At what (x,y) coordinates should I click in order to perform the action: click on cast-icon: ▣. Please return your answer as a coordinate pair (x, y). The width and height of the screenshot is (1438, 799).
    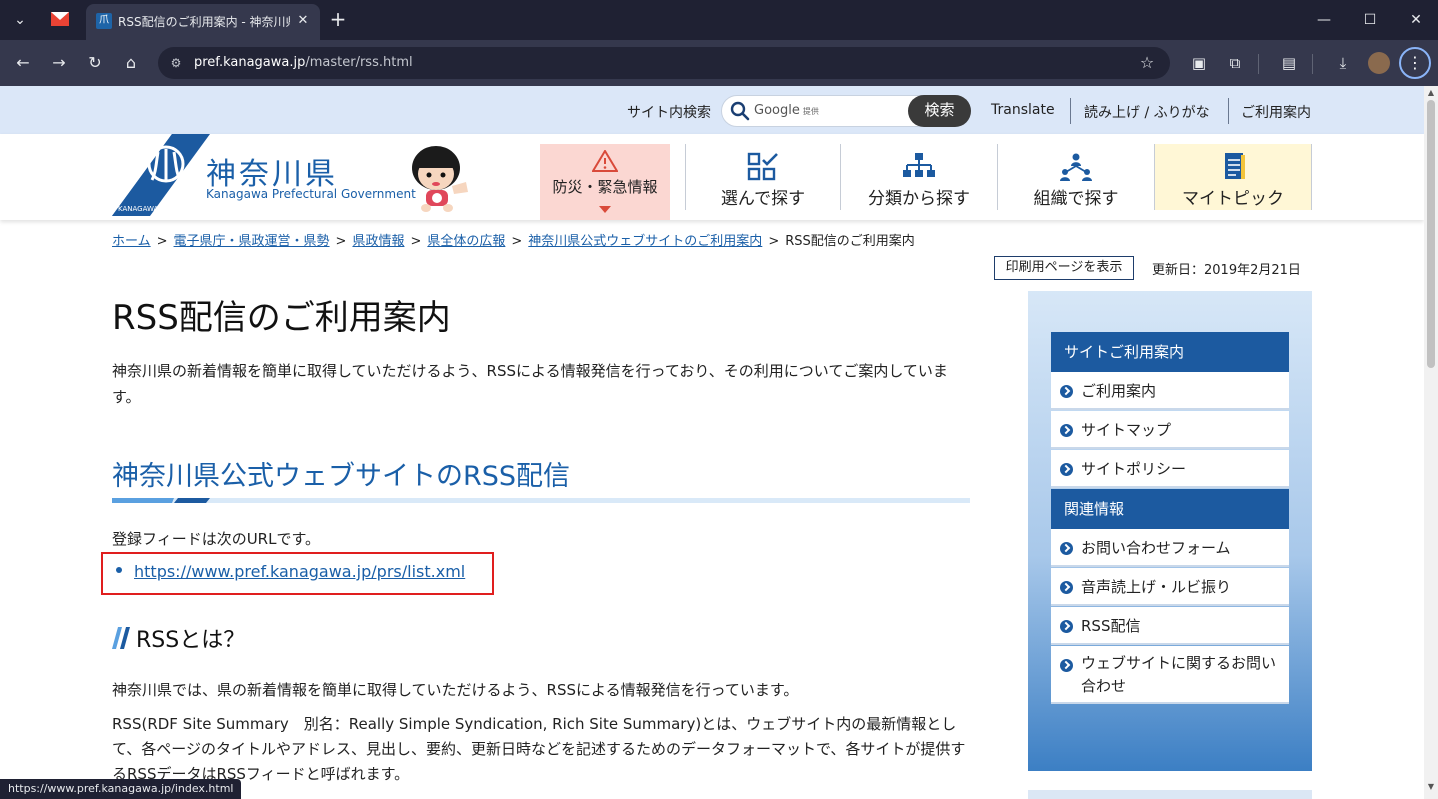
    Looking at the image, I should click on (1199, 63).